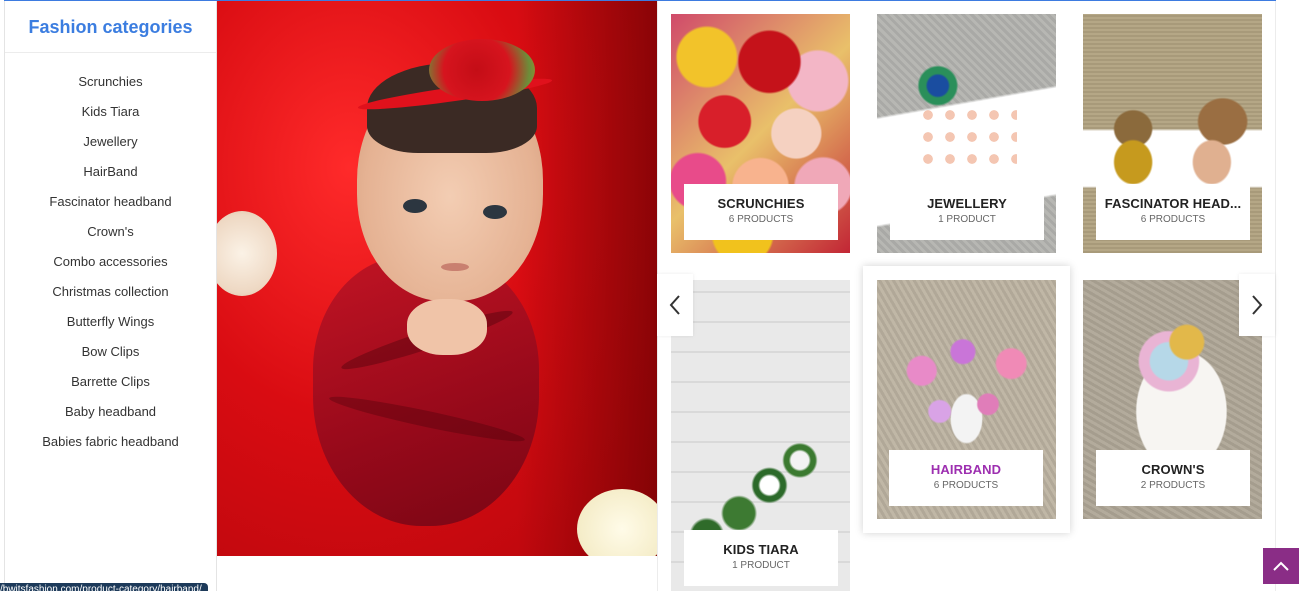  What do you see at coordinates (761, 212) in the screenshot?
I see `category-label: Scrunchies 6 Products` at bounding box center [761, 212].